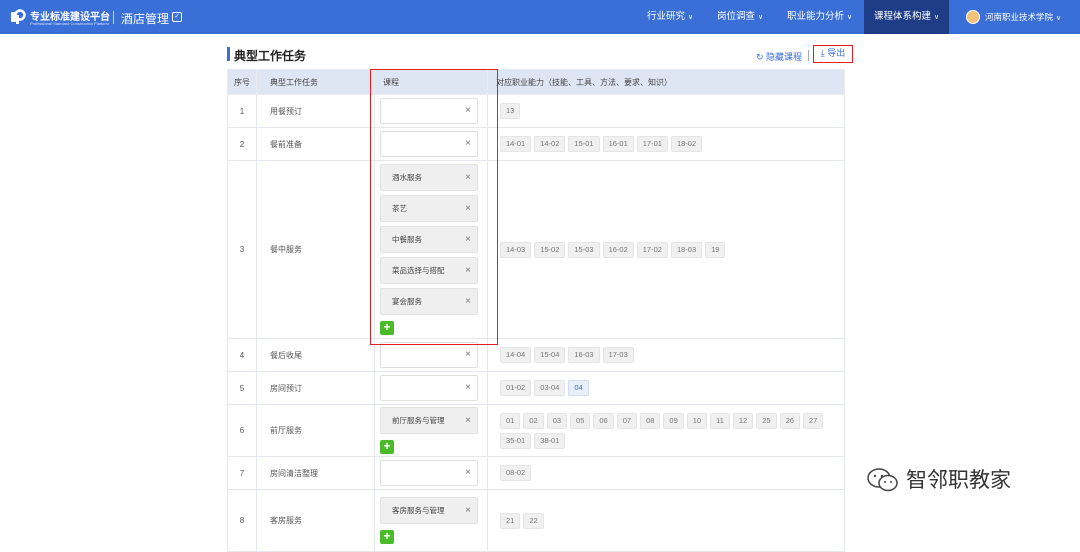  I want to click on ability-chip: 17-02, so click(652, 249).